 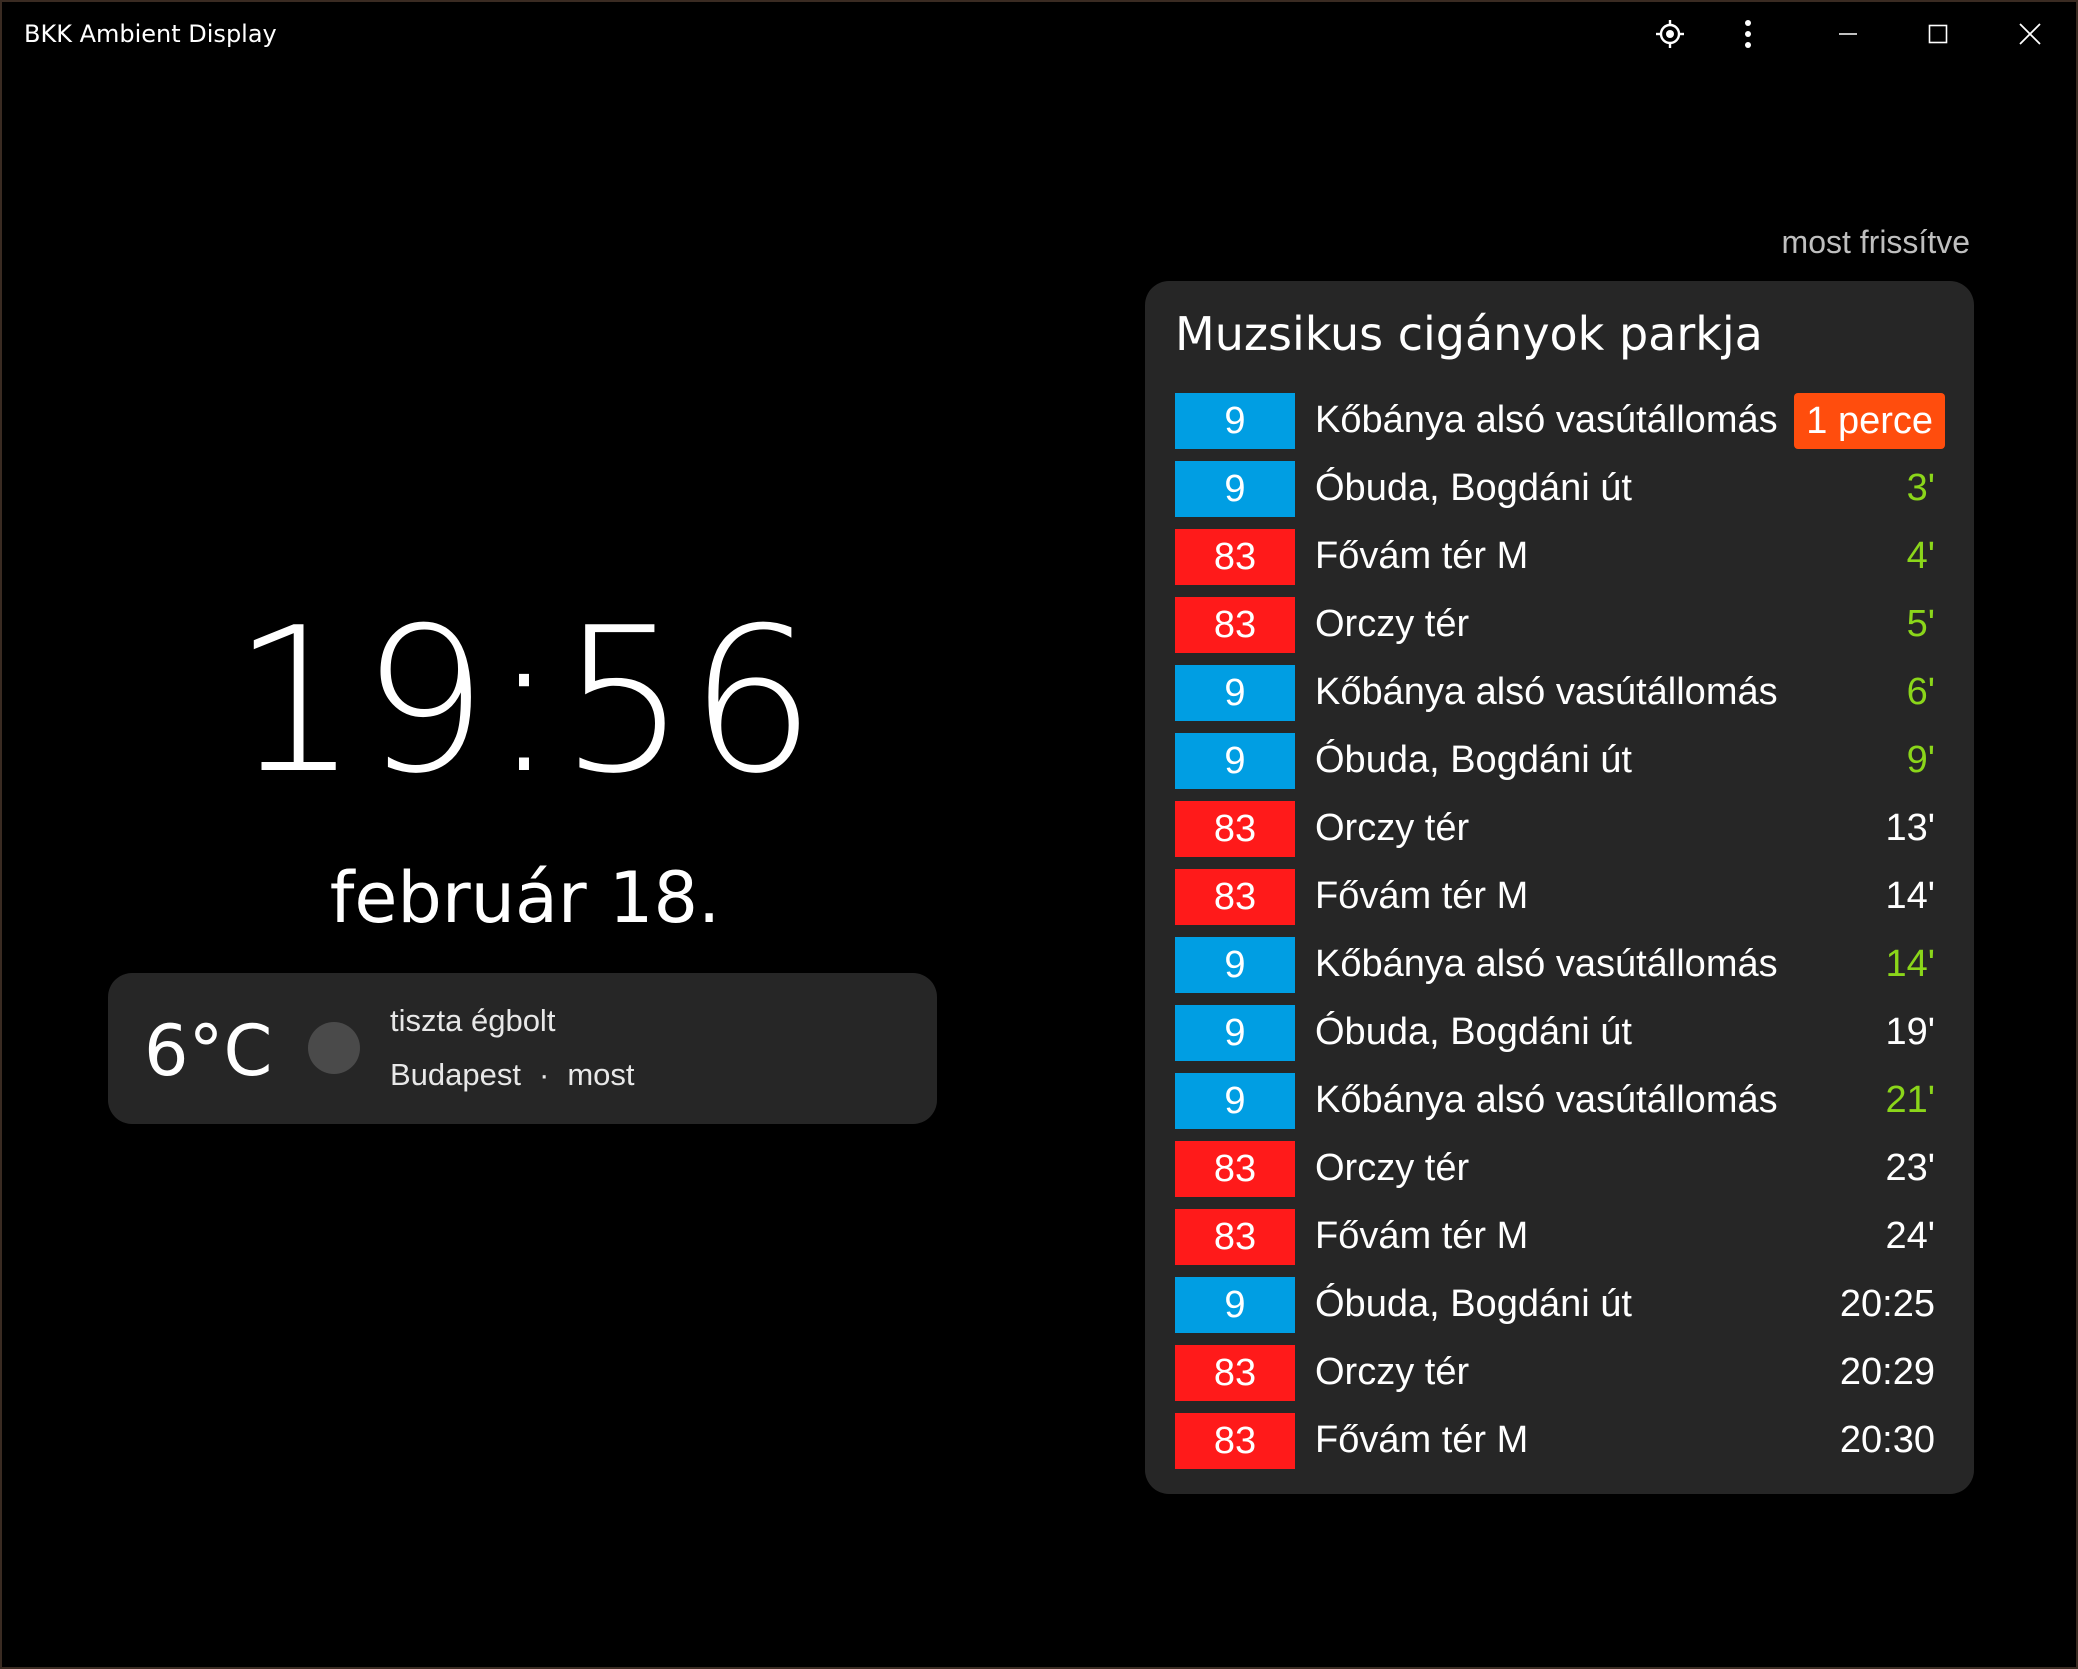 I want to click on departure-row: 83 Fővám tér M 4', so click(x=1560, y=557).